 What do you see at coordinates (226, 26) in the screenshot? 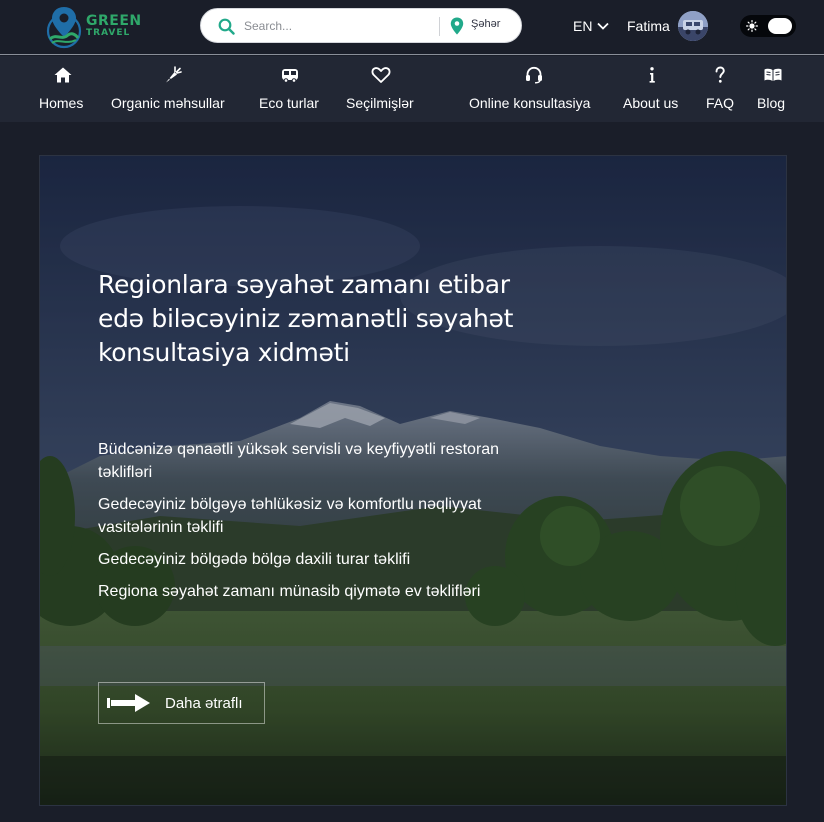
I see `search-icon` at bounding box center [226, 26].